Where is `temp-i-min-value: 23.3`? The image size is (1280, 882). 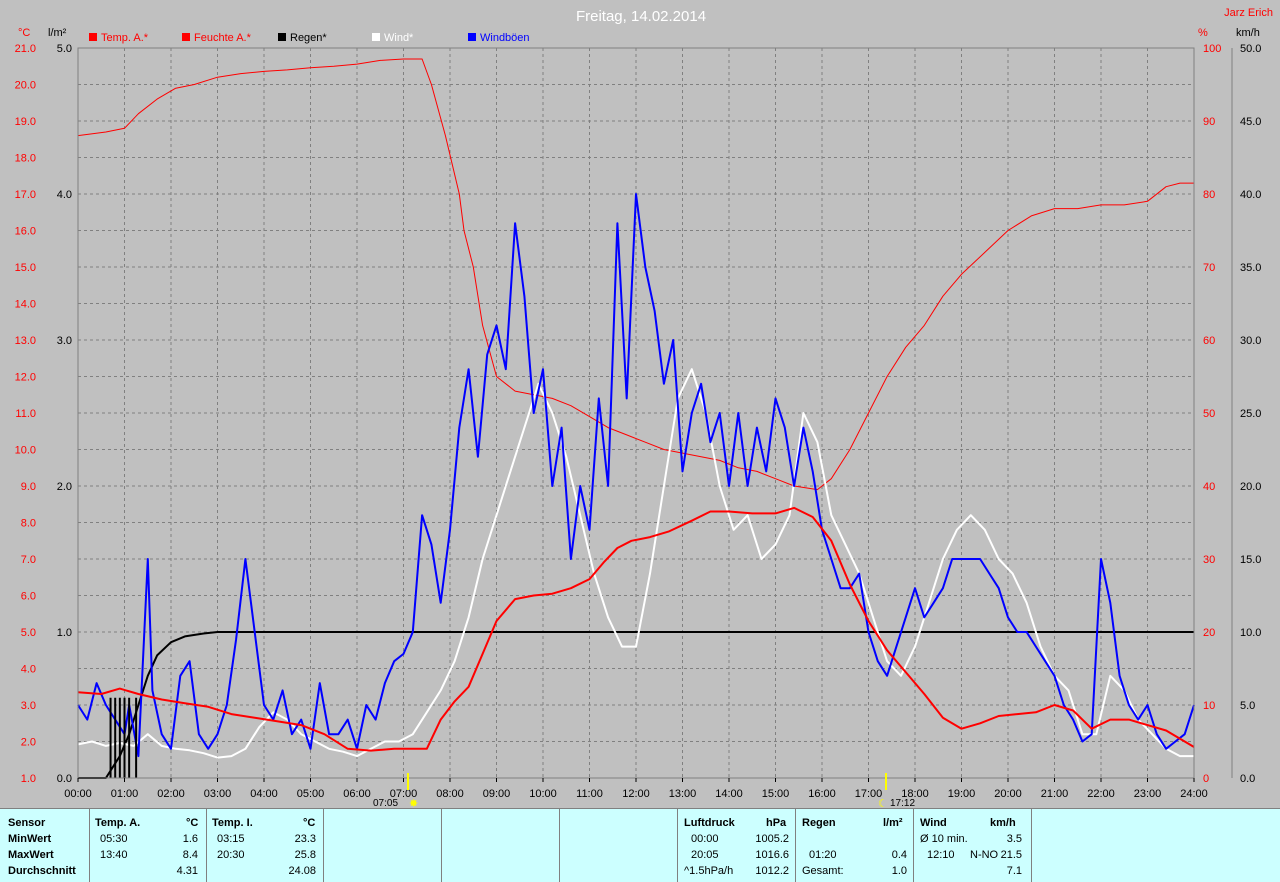
temp-i-min-value: 23.3 is located at coordinates (305, 839).